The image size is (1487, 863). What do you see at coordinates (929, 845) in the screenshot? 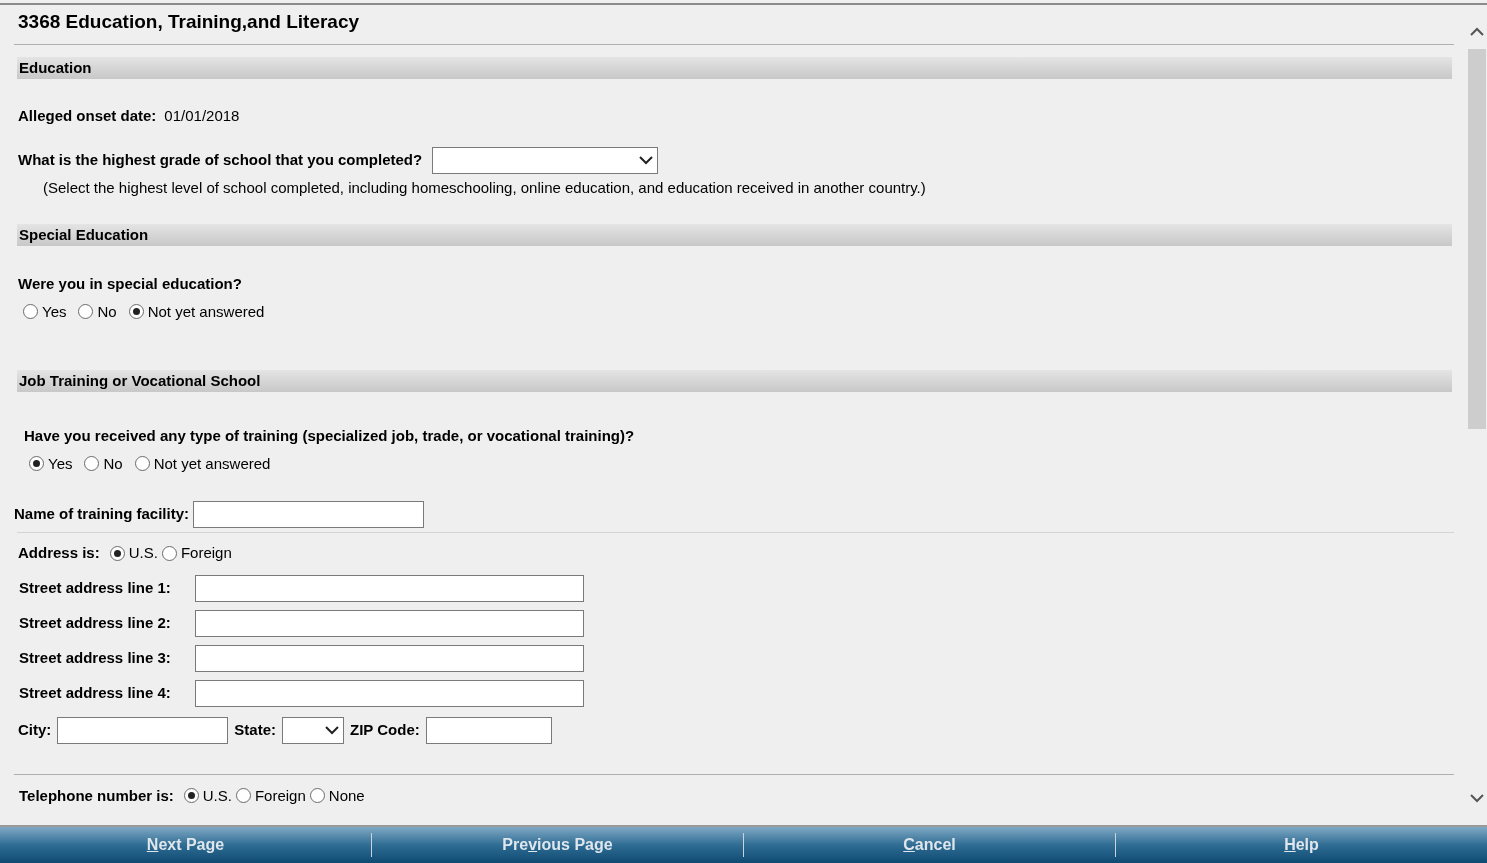
I see `footer-link: Cancel` at bounding box center [929, 845].